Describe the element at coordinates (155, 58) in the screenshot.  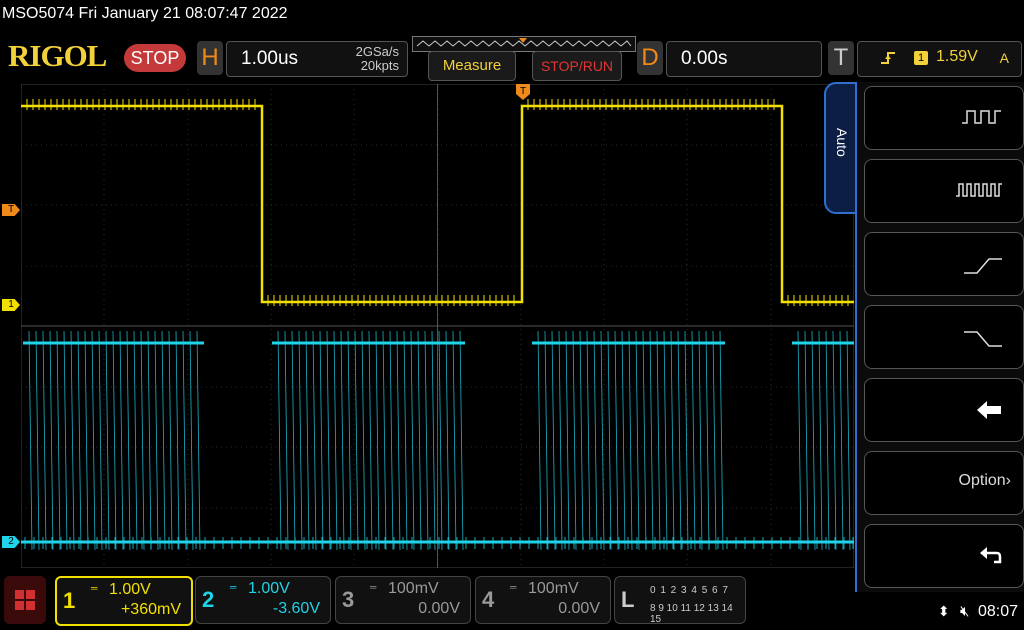
I see `run-state-badge: STOP` at that location.